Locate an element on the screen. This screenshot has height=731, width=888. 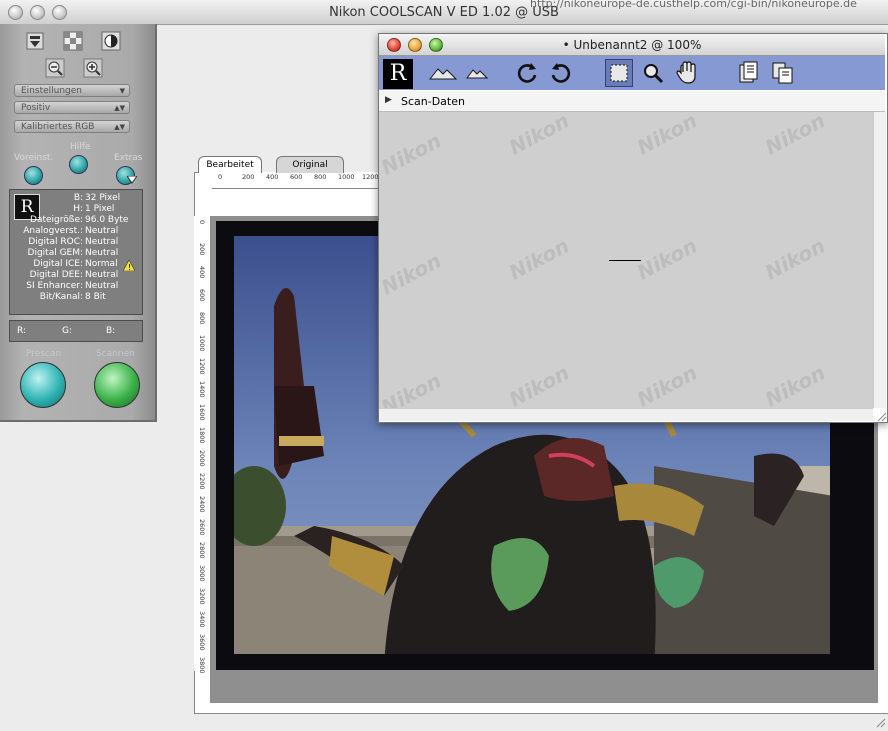
info-key: Bit/Kanal is located at coordinates (59, 297).